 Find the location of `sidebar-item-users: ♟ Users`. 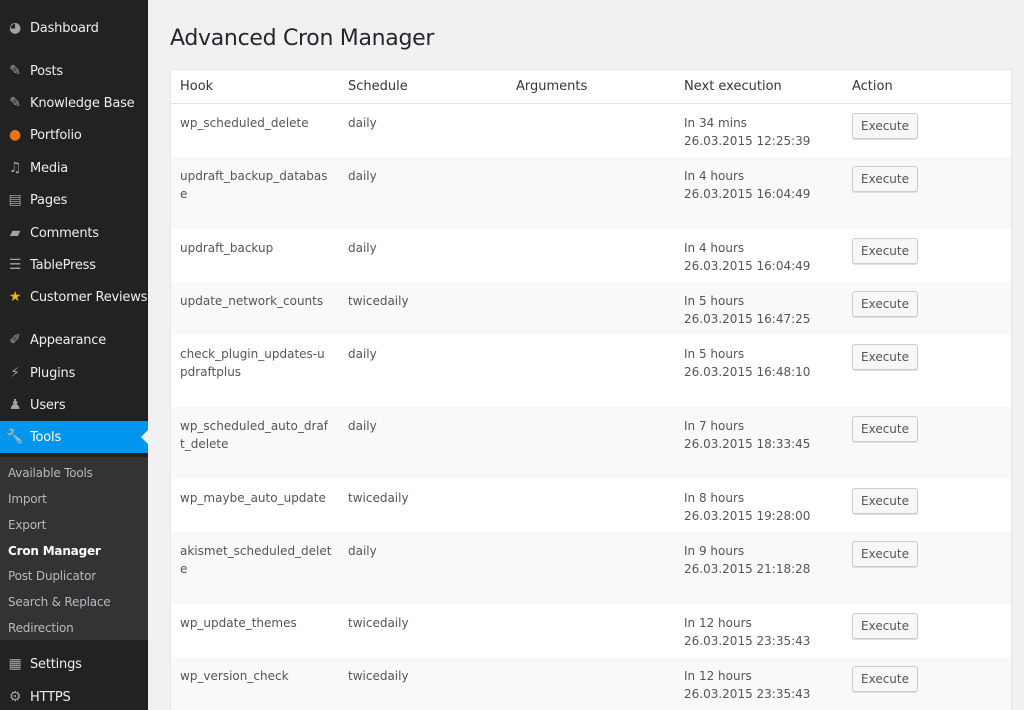

sidebar-item-users: ♟ Users is located at coordinates (74, 405).